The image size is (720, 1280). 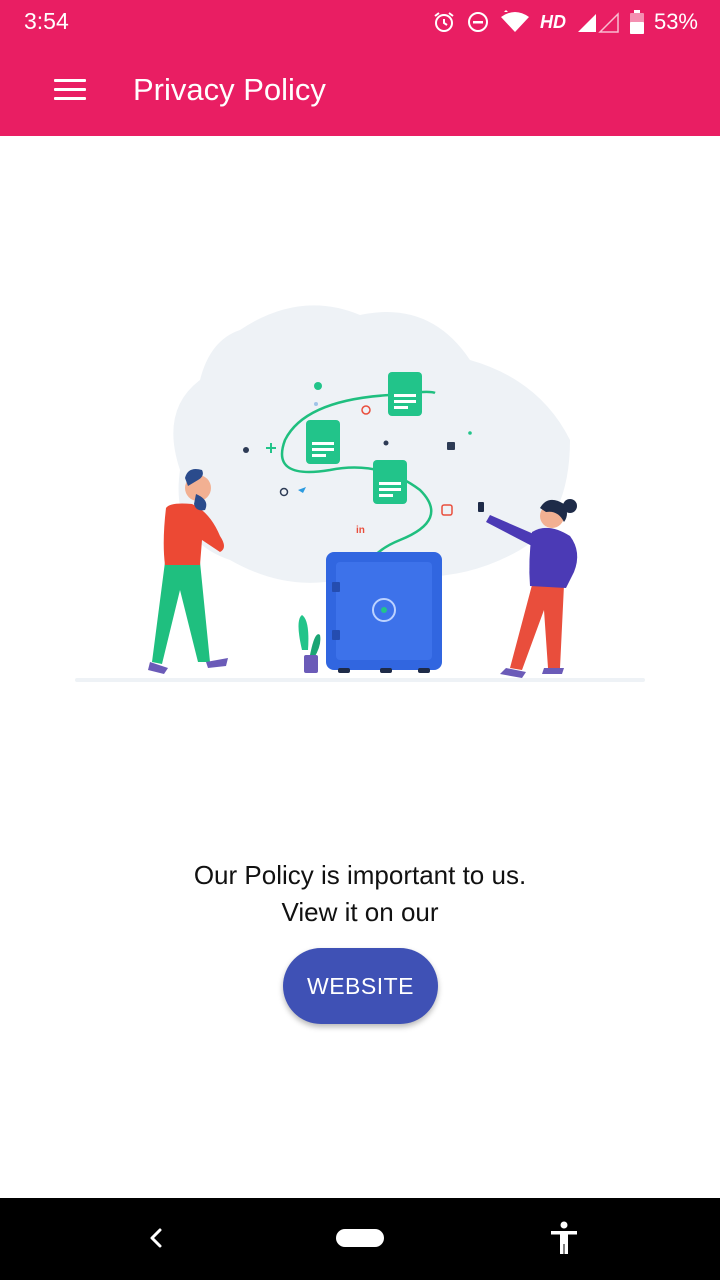 I want to click on status-bar: 3:54 HD 53%, so click(x=360, y=22).